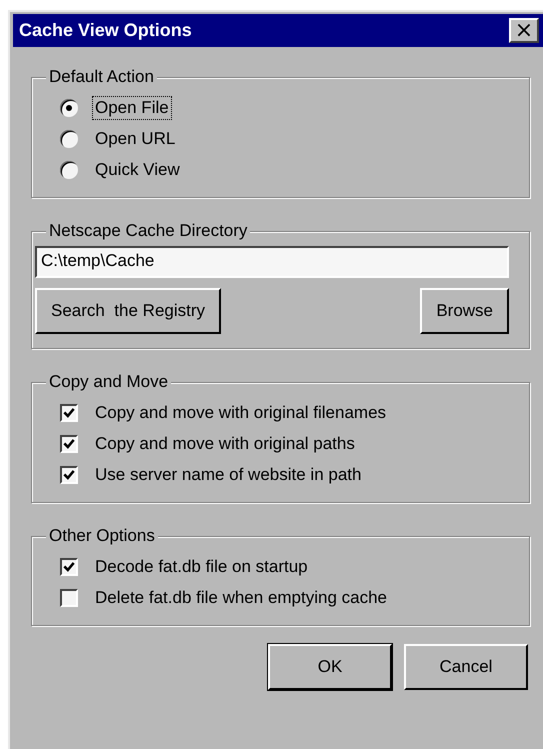 The height and width of the screenshot is (749, 543). I want to click on close-button: ×, so click(524, 30).